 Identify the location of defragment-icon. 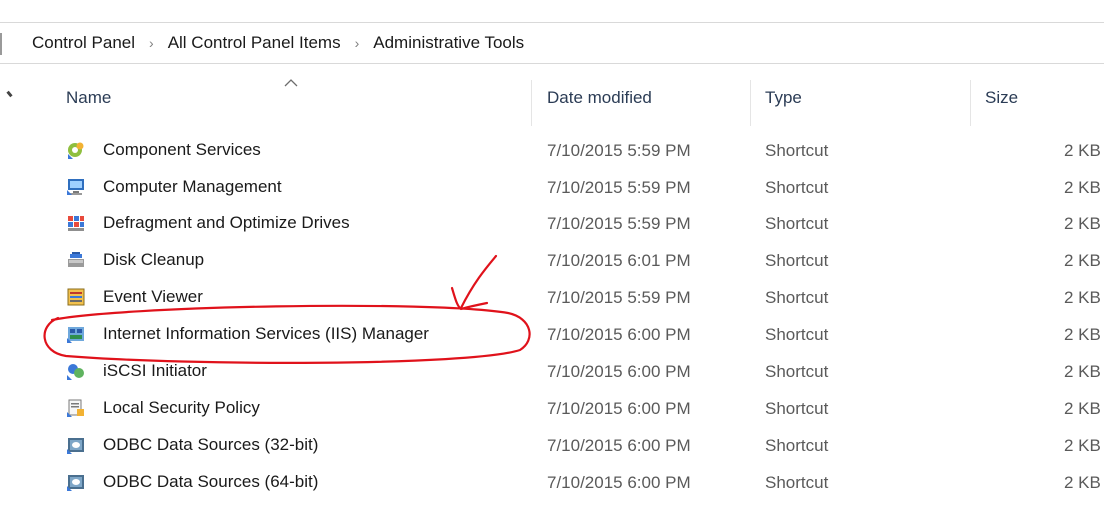
(76, 223).